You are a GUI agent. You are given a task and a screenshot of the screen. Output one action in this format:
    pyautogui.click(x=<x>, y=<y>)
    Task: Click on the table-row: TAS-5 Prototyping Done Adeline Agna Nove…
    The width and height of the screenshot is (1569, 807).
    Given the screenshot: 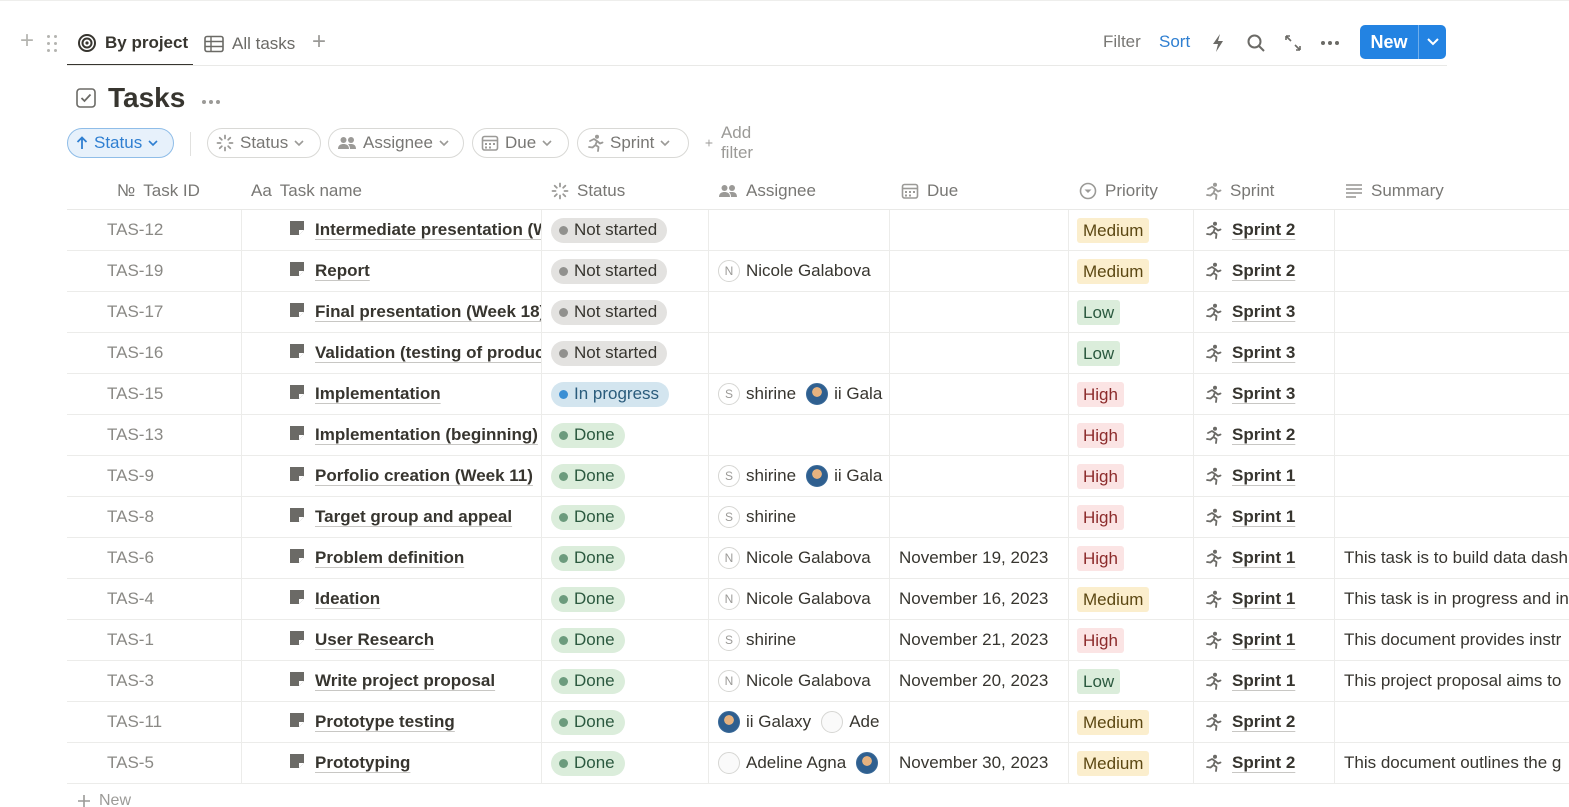 What is the action you would take?
    pyautogui.click(x=818, y=763)
    